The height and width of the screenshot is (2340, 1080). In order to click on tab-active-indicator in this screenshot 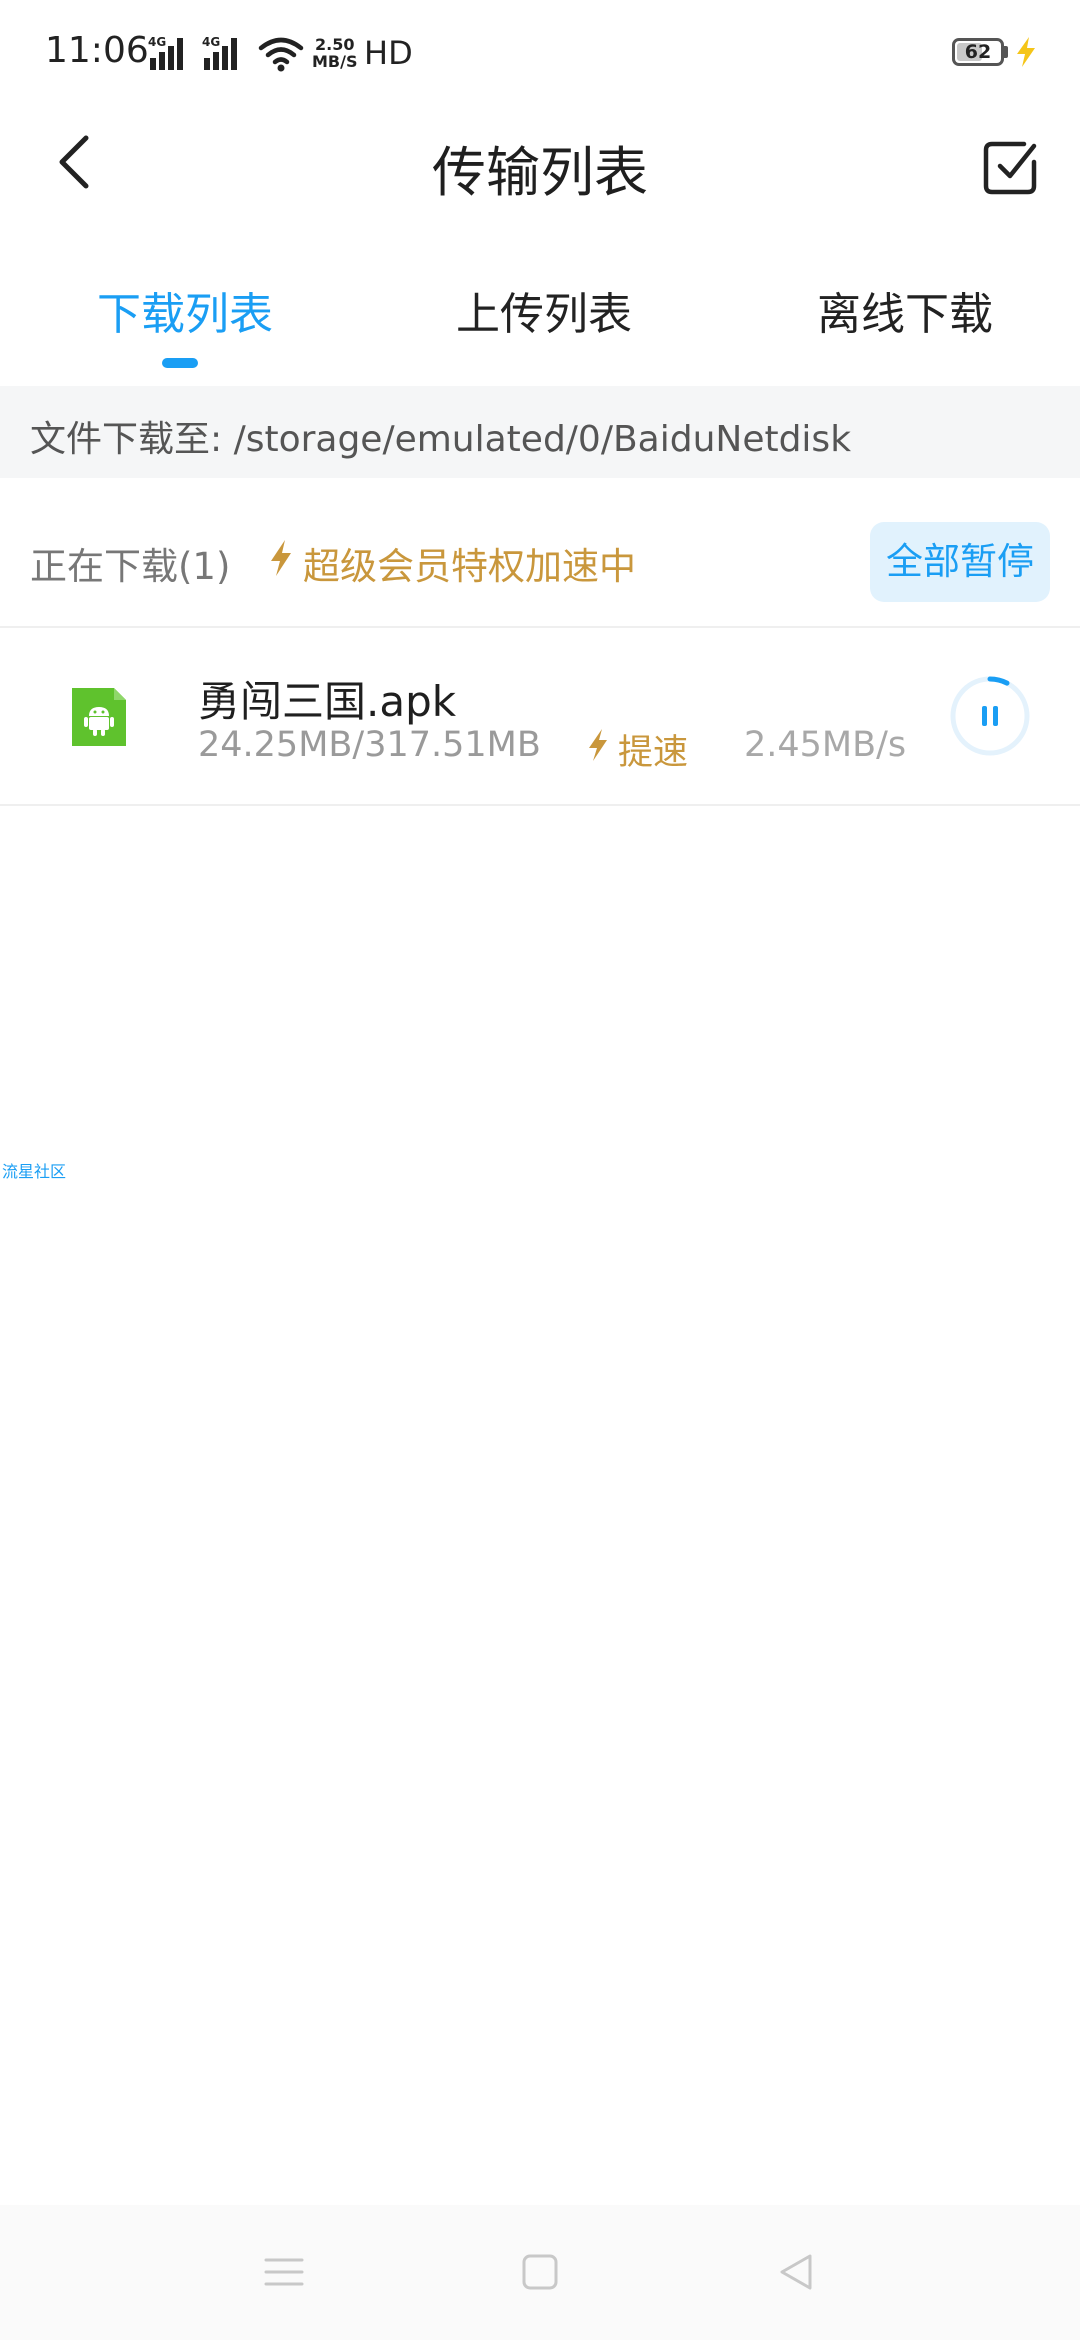, I will do `click(180, 363)`.